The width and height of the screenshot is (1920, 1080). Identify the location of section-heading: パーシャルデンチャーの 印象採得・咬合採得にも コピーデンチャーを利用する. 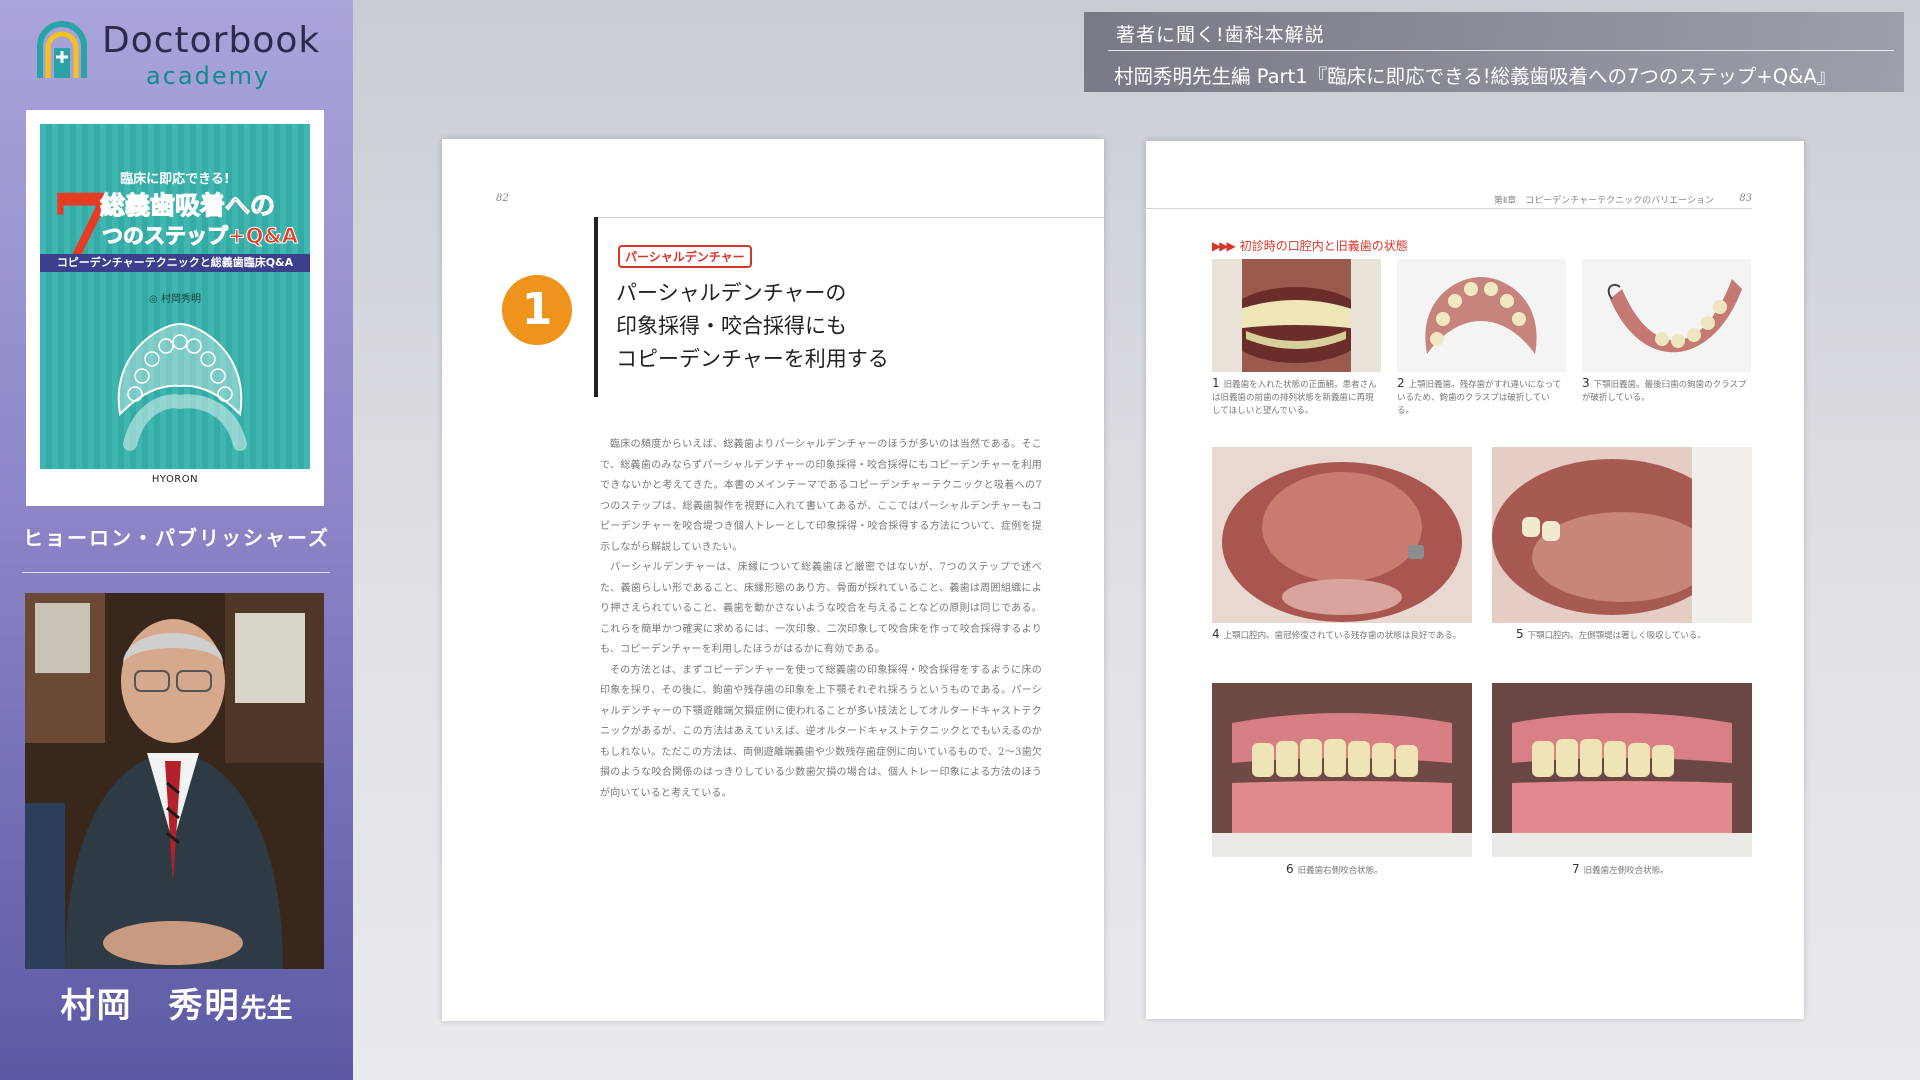
(836, 326).